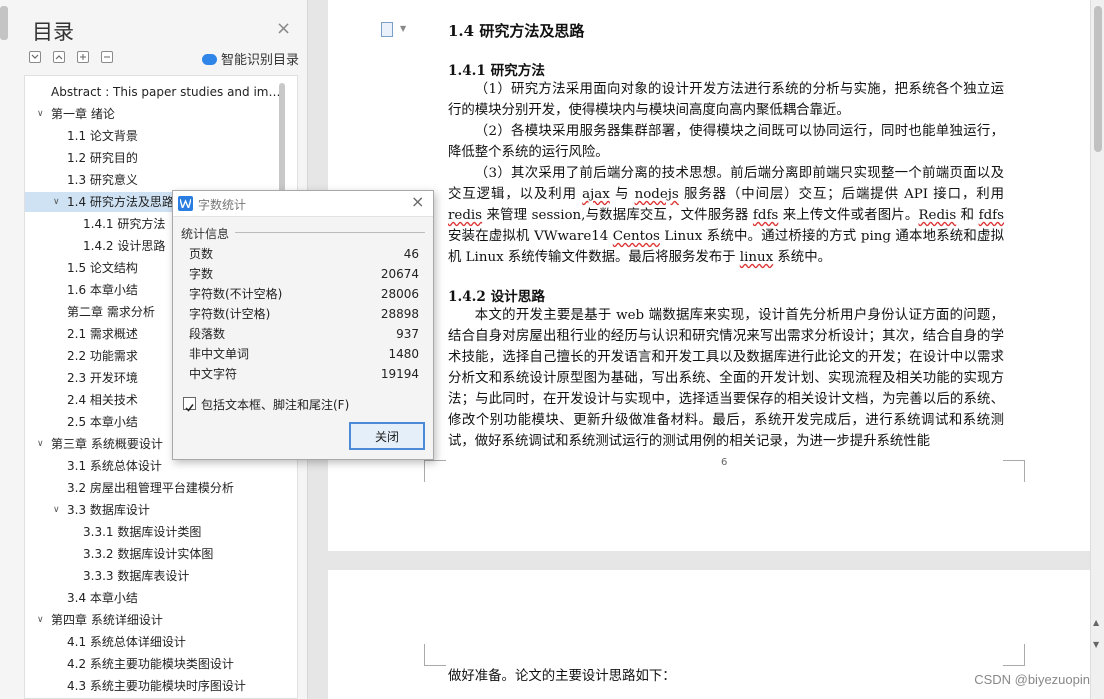 The width and height of the screenshot is (1104, 699). Describe the element at coordinates (219, 354) in the screenshot. I see `stat-label: 非中文单词` at that location.